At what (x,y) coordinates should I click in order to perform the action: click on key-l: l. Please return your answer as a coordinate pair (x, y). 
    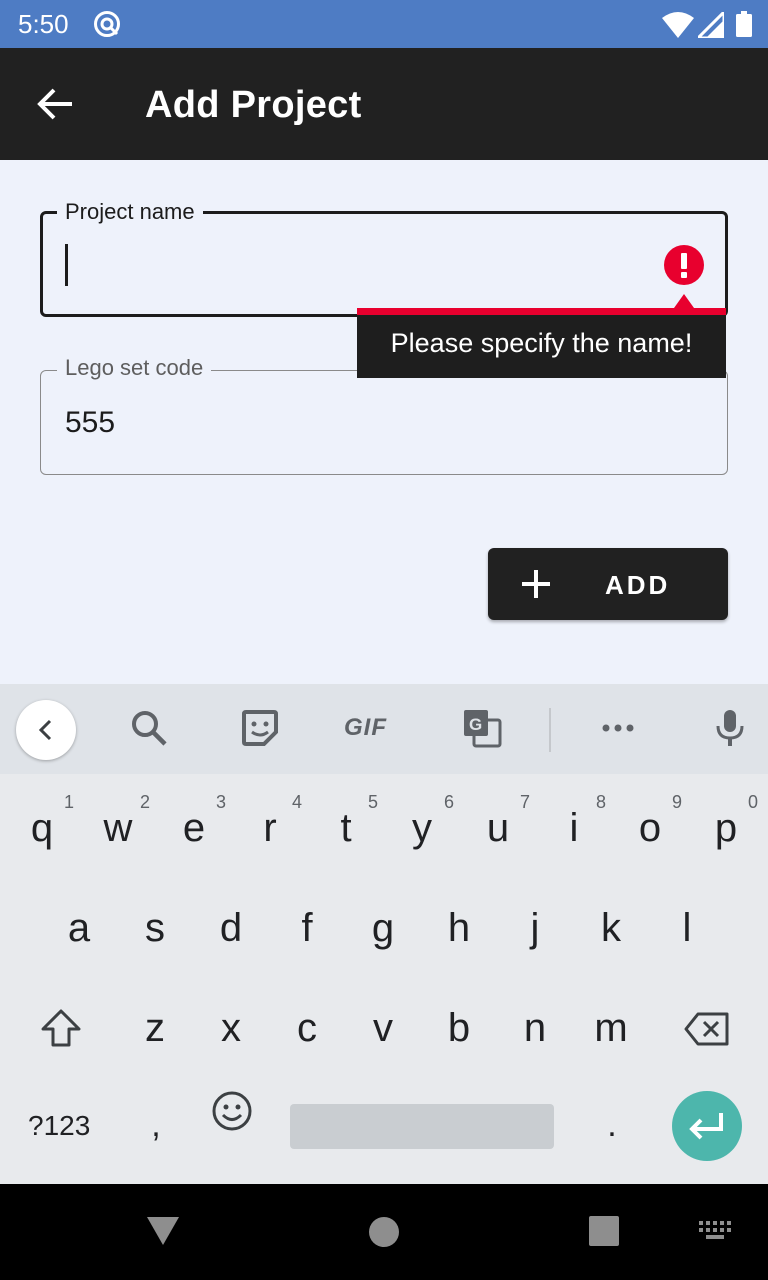
    Looking at the image, I should click on (687, 934).